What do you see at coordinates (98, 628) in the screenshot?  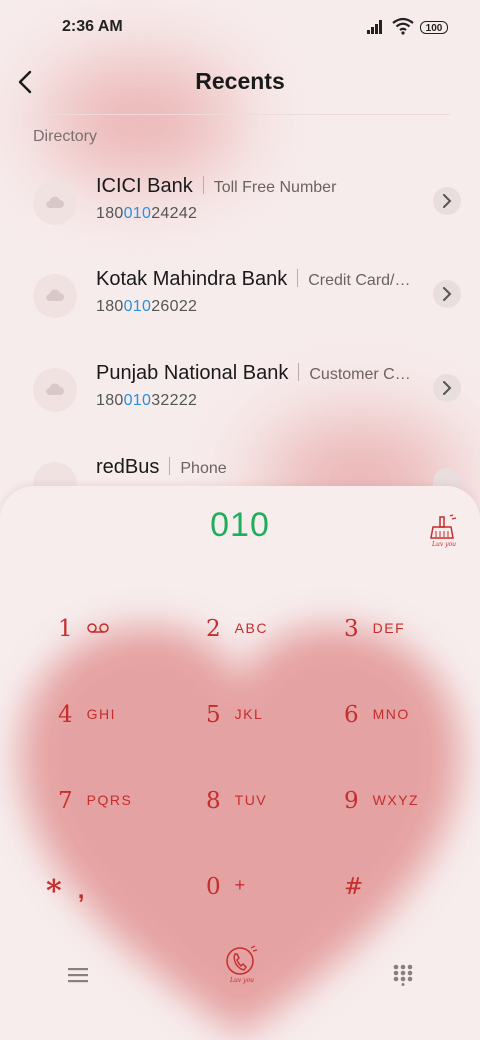 I see `voicemail-icon` at bounding box center [98, 628].